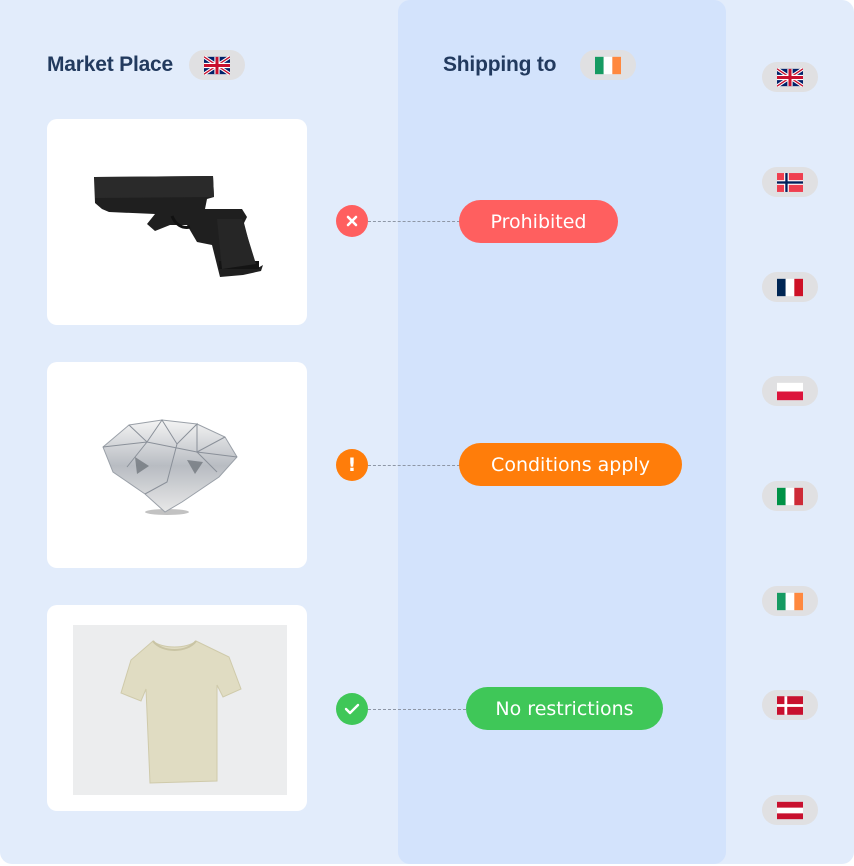 This screenshot has width=854, height=866. I want to click on country-list-panel, so click(791, 432).